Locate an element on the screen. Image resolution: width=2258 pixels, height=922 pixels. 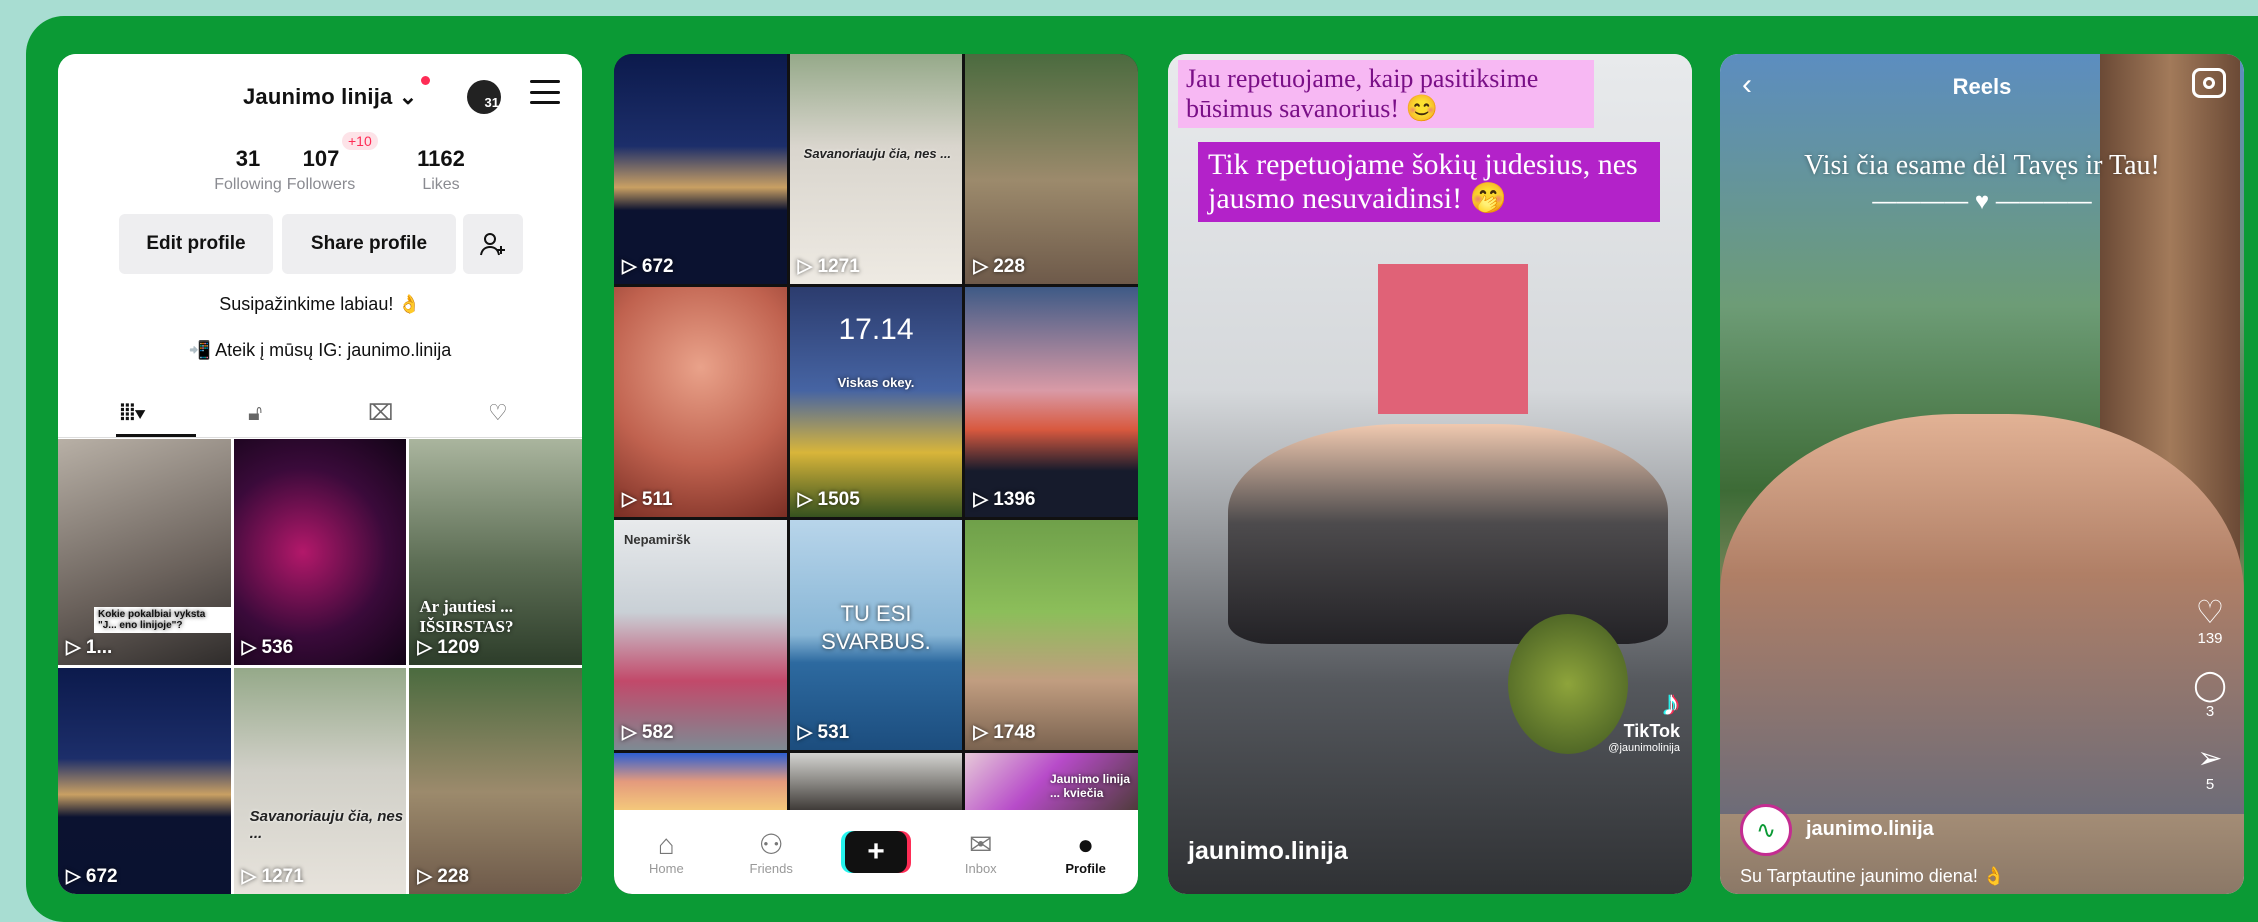
comment-icon: ◯ is located at coordinates (2210, 686).